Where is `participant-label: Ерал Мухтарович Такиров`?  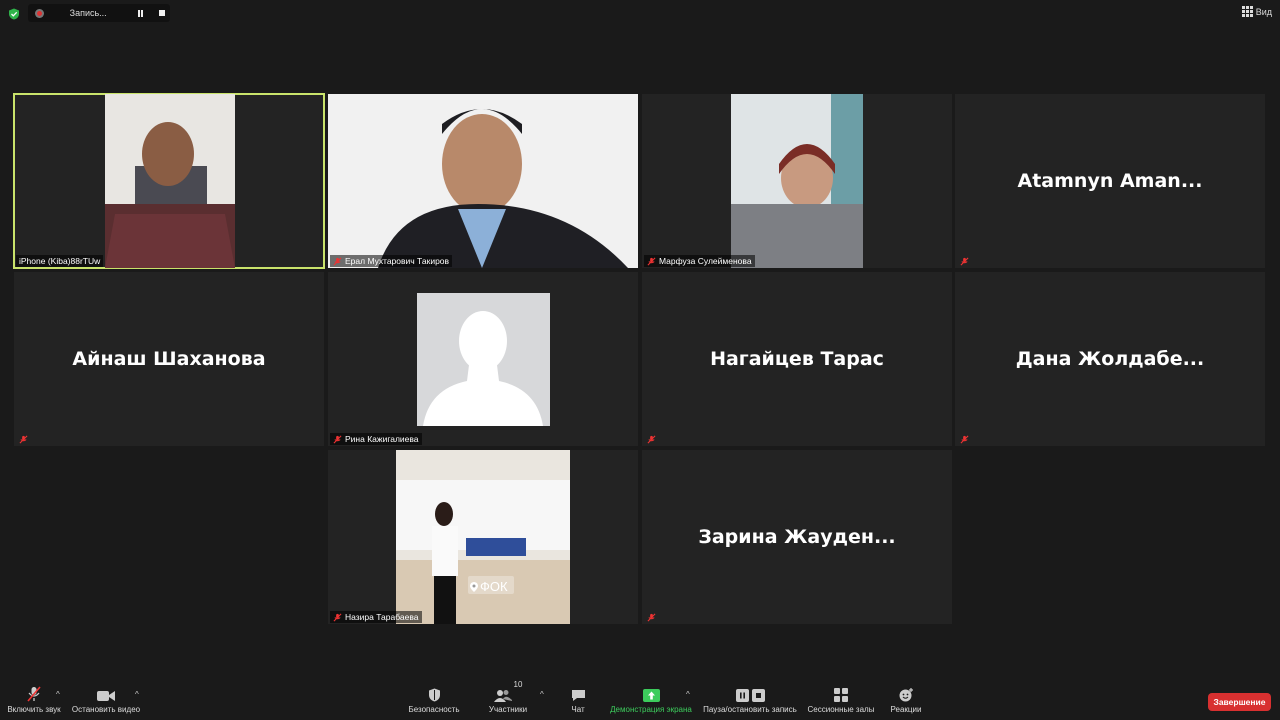
participant-label: Ерал Мухтарович Такиров is located at coordinates (391, 261).